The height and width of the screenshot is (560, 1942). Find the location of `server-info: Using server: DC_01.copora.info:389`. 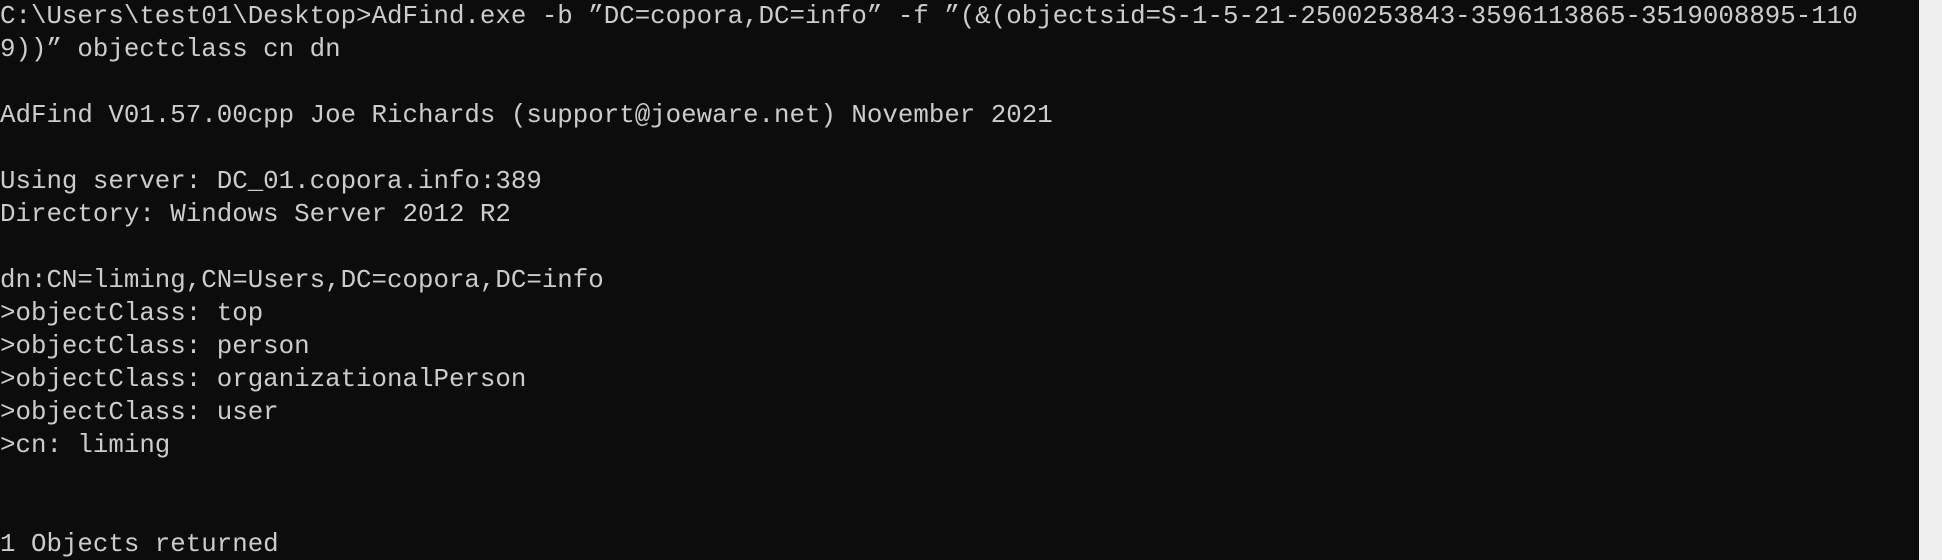

server-info: Using server: DC_01.copora.info:389 is located at coordinates (271, 181).